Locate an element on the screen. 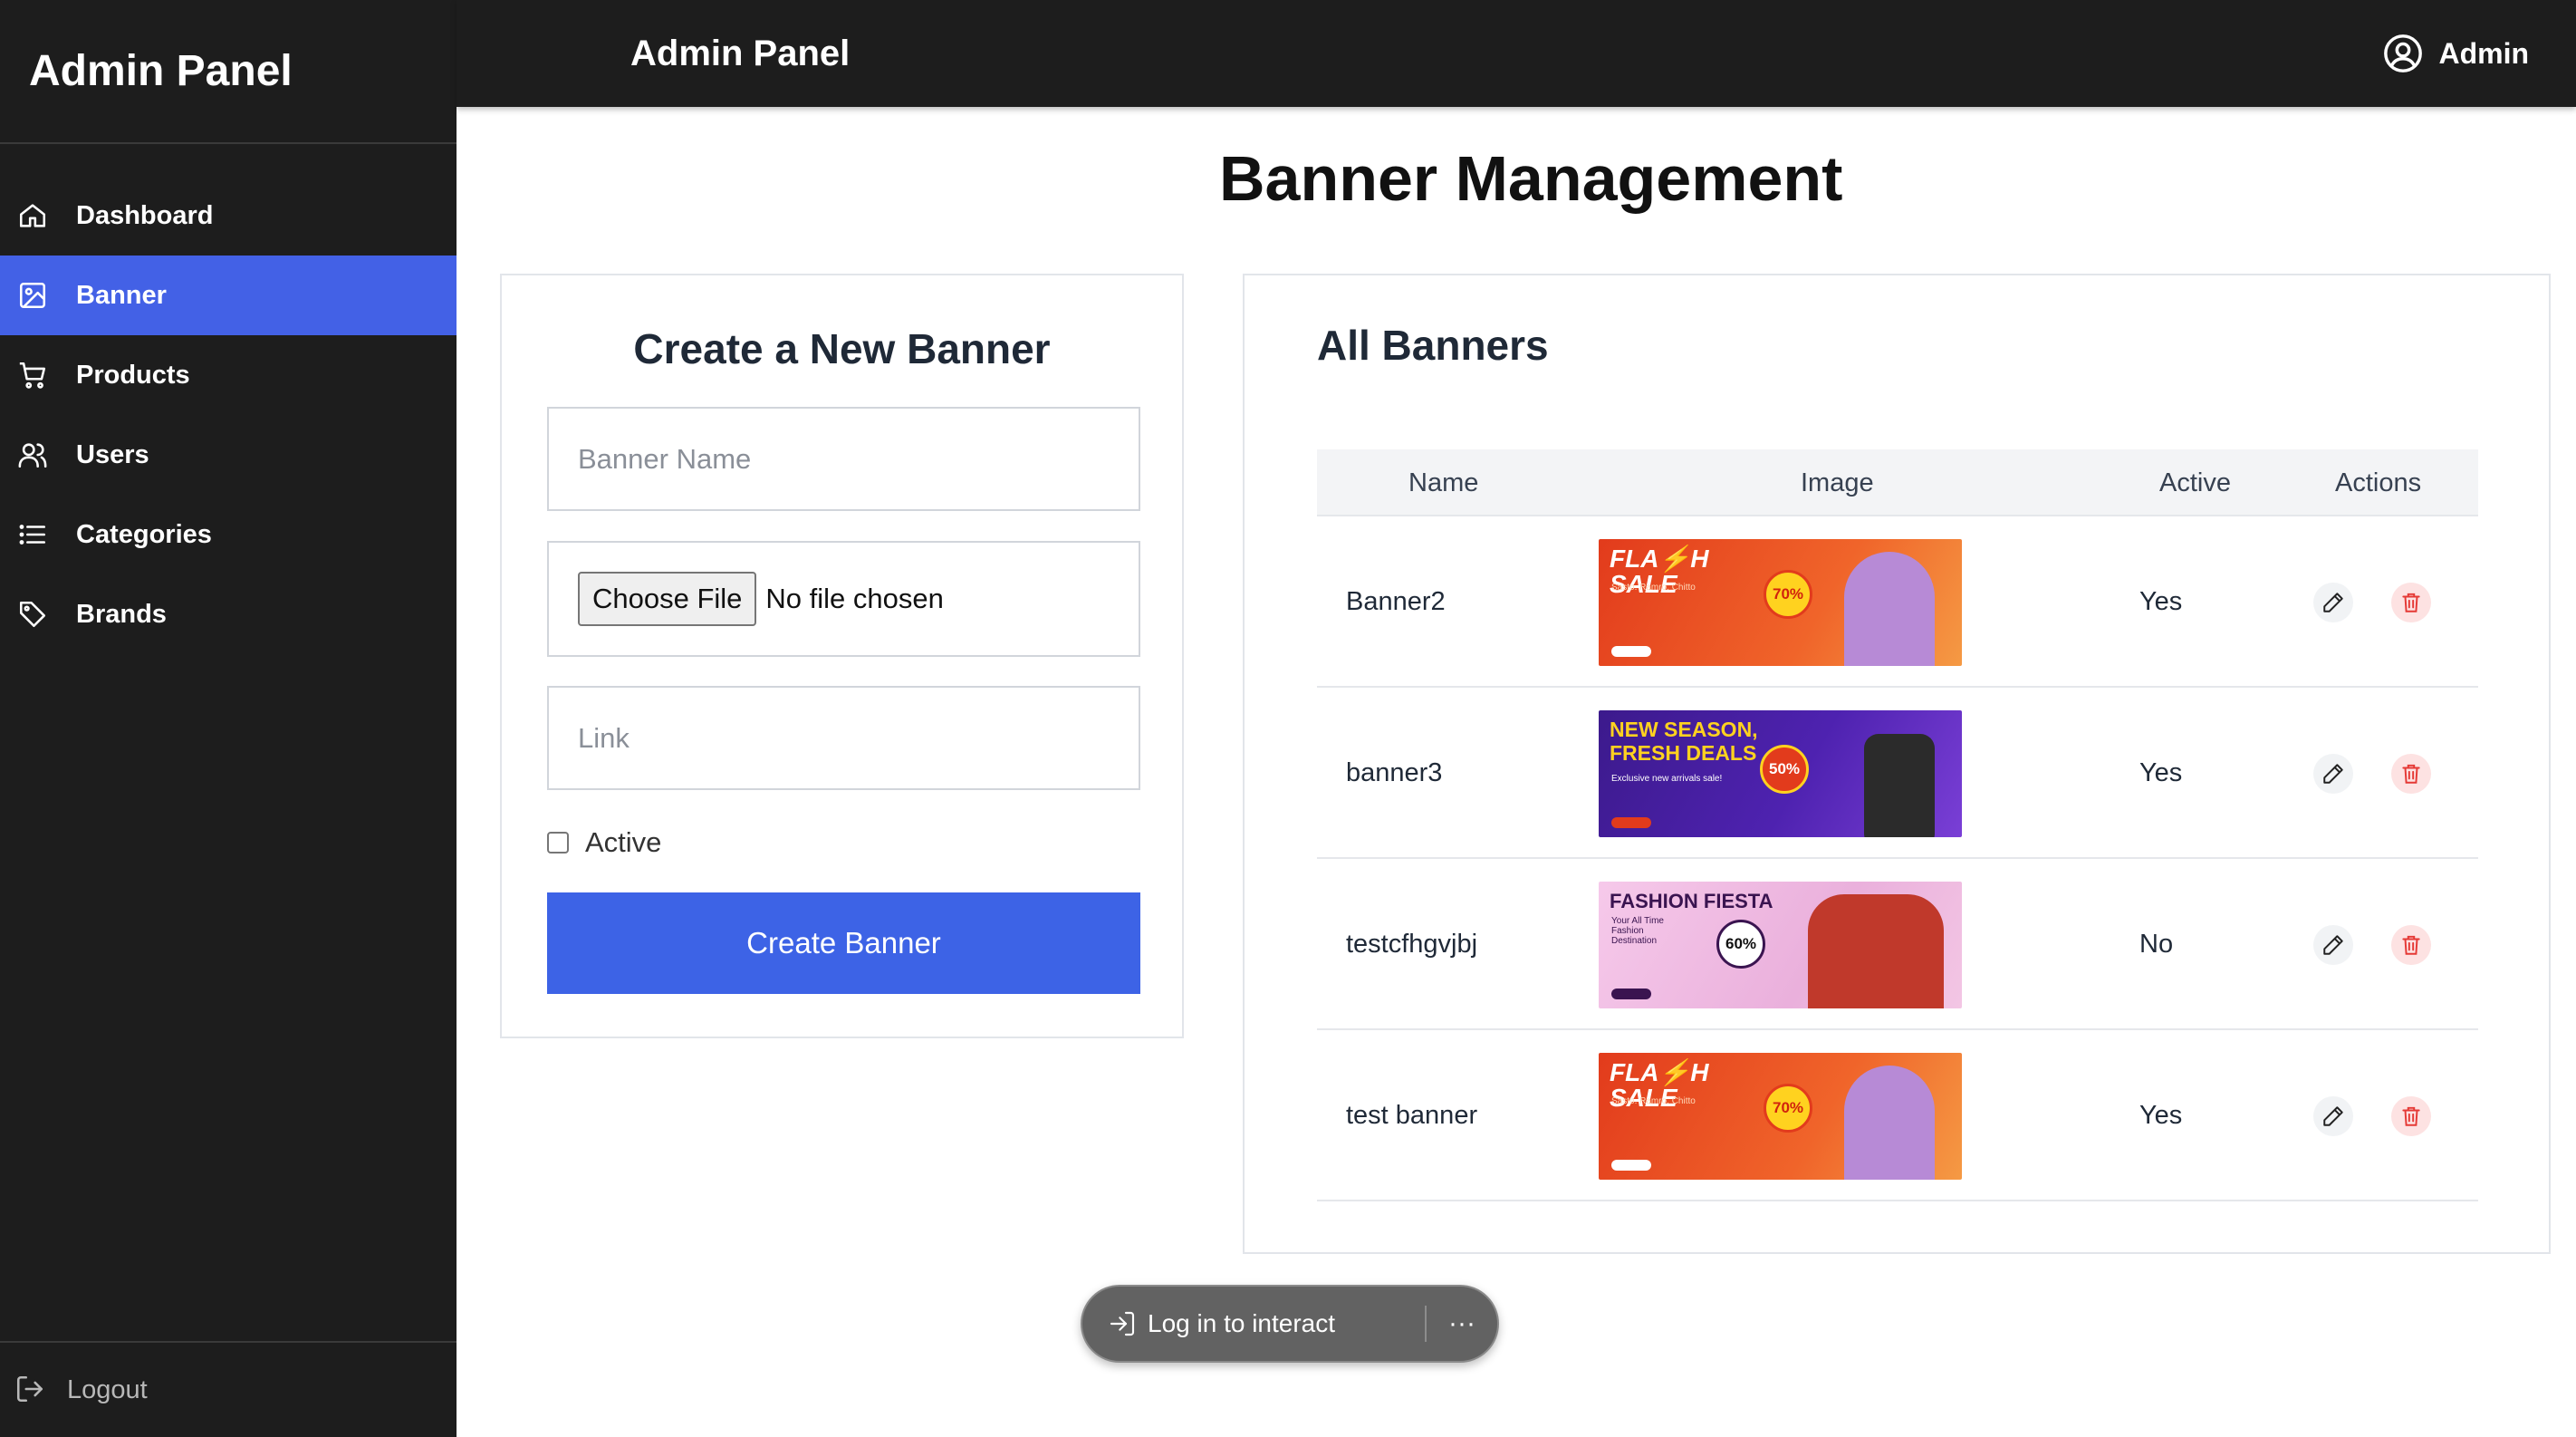  tag-icon is located at coordinates (32, 614).